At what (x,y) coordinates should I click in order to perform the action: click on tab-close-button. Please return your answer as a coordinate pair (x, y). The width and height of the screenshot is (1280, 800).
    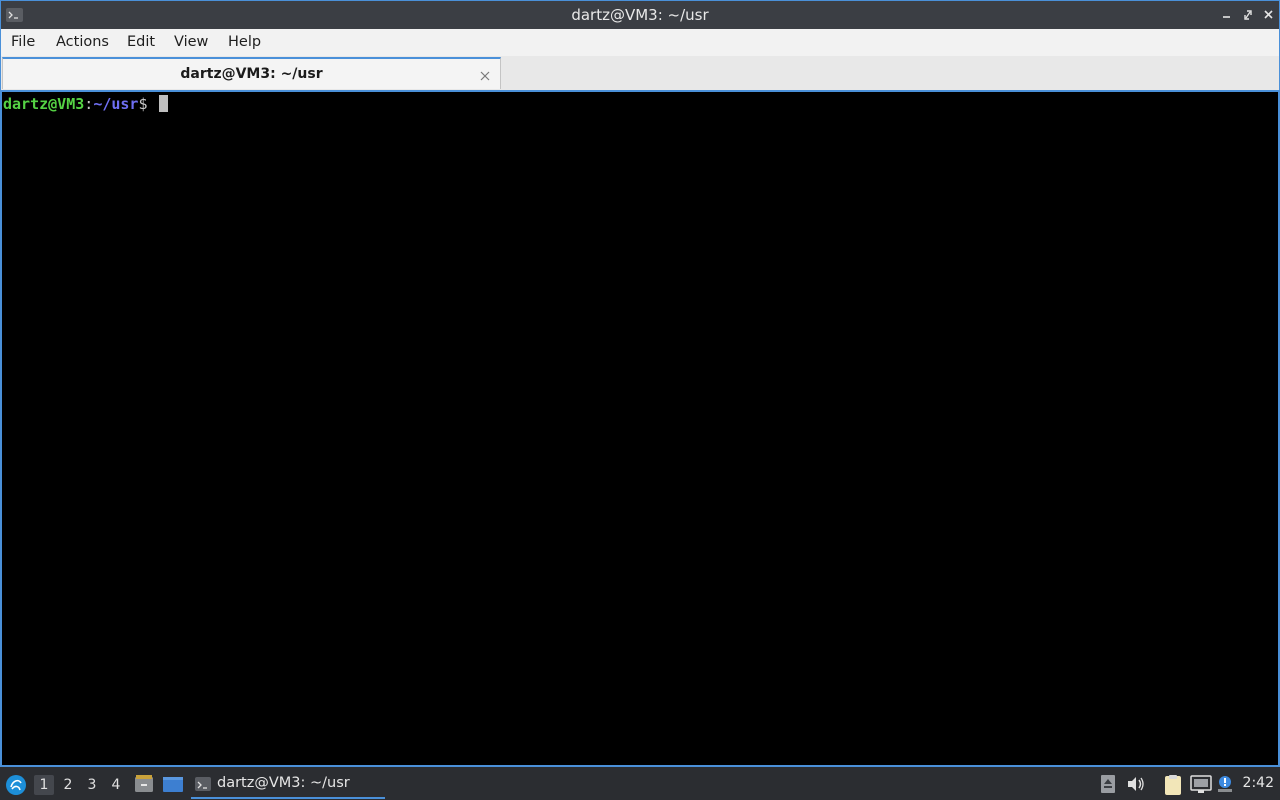
    Looking at the image, I should click on (485, 74).